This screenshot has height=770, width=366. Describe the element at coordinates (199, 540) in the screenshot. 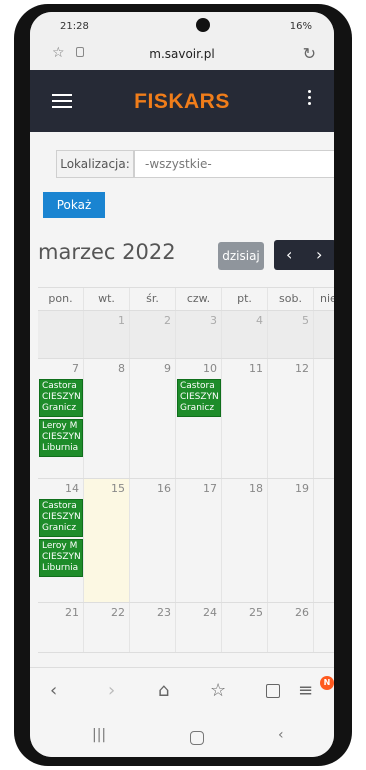

I see `day-cell: 17` at that location.